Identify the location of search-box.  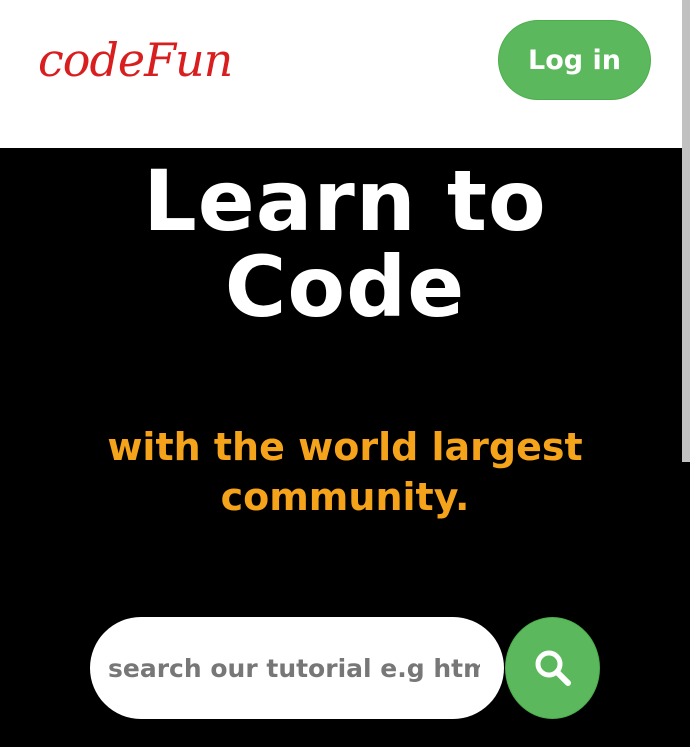
(297, 668).